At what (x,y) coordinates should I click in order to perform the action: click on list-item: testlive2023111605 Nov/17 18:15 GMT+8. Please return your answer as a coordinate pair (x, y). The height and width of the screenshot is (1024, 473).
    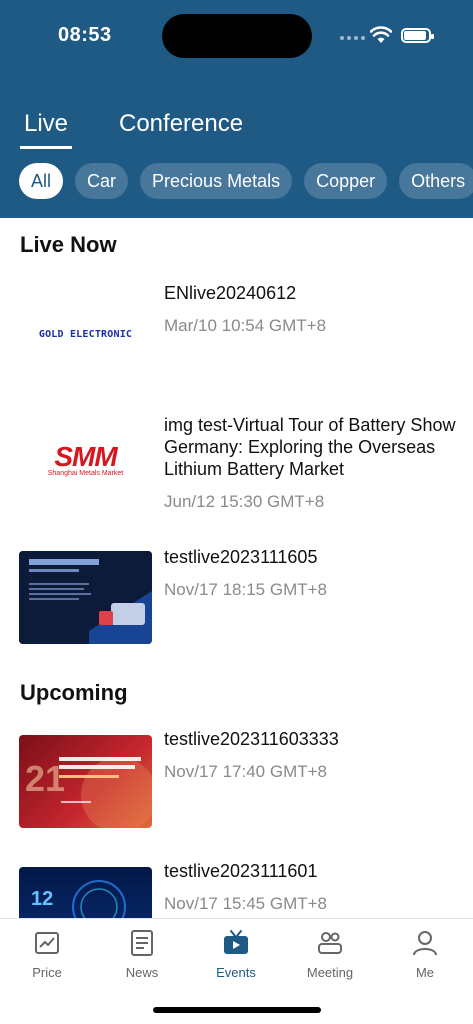
    Looking at the image, I should click on (236, 596).